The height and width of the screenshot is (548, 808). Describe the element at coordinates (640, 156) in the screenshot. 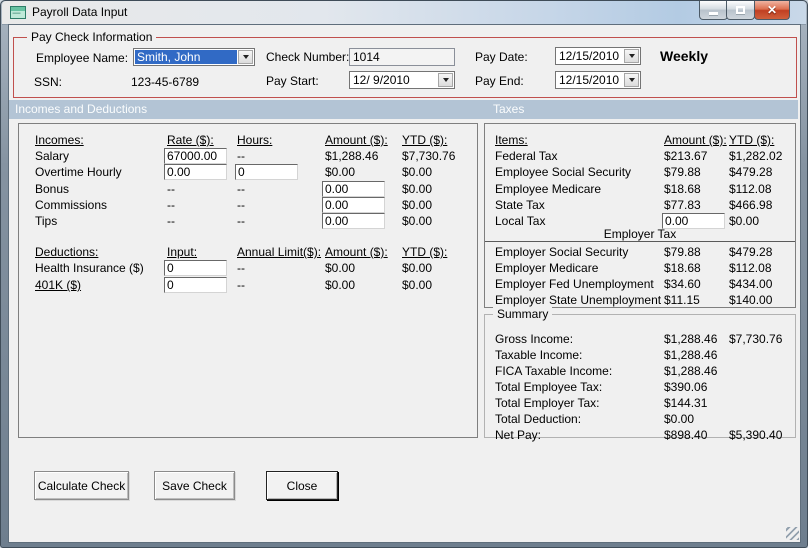

I see `tax-row-federal: Federal Tax $213.67 $1,282.02` at that location.